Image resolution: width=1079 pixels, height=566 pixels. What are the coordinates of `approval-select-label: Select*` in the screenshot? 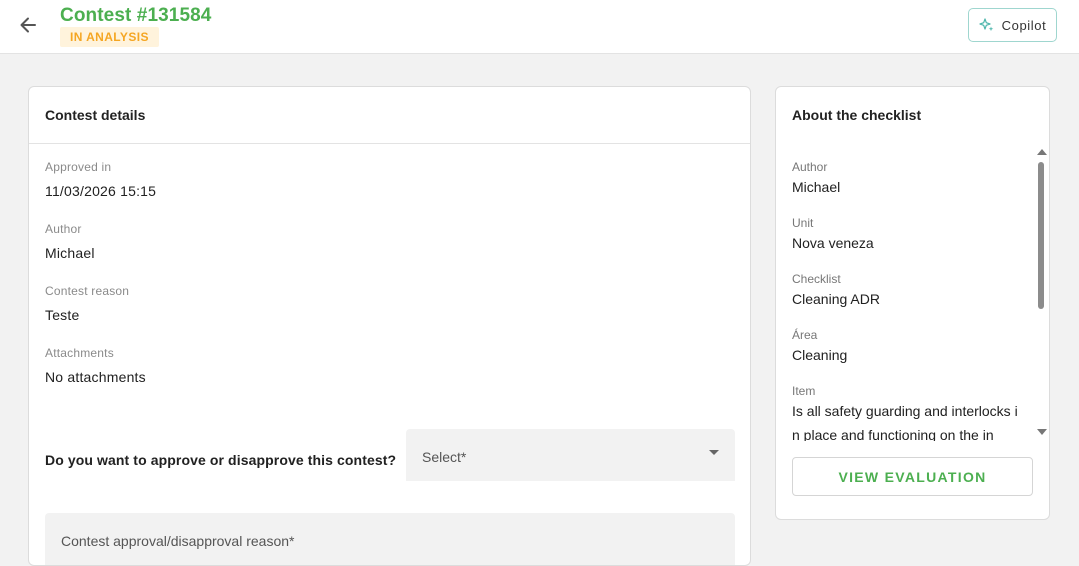 It's located at (444, 457).